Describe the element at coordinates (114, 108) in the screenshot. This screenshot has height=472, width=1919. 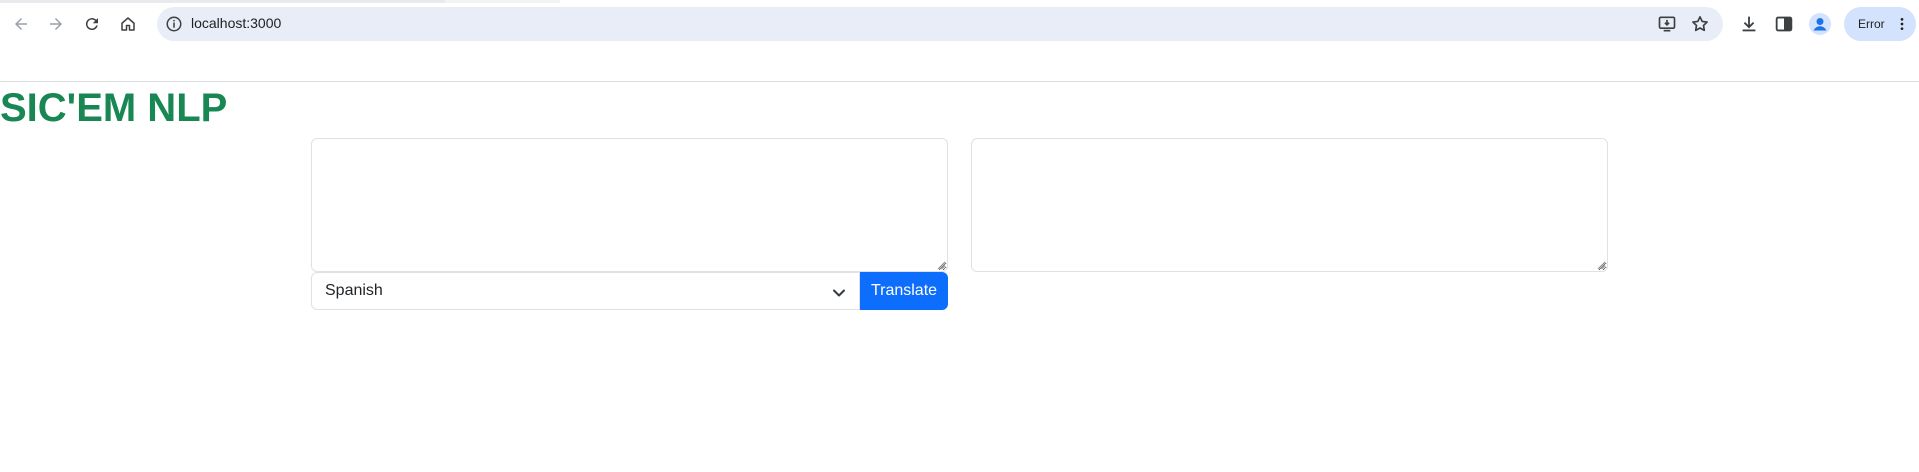
I see `page-title: SIC'EM NLP` at that location.